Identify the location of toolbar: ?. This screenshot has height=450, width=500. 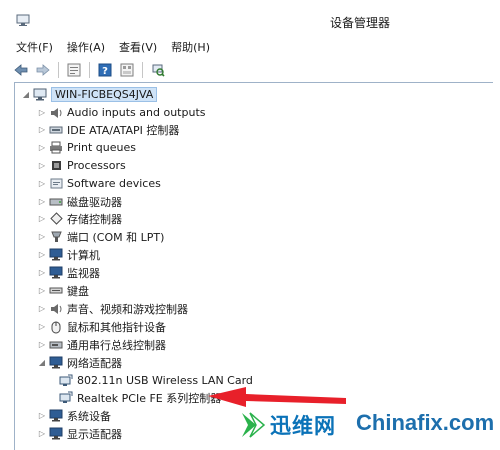
(91, 70).